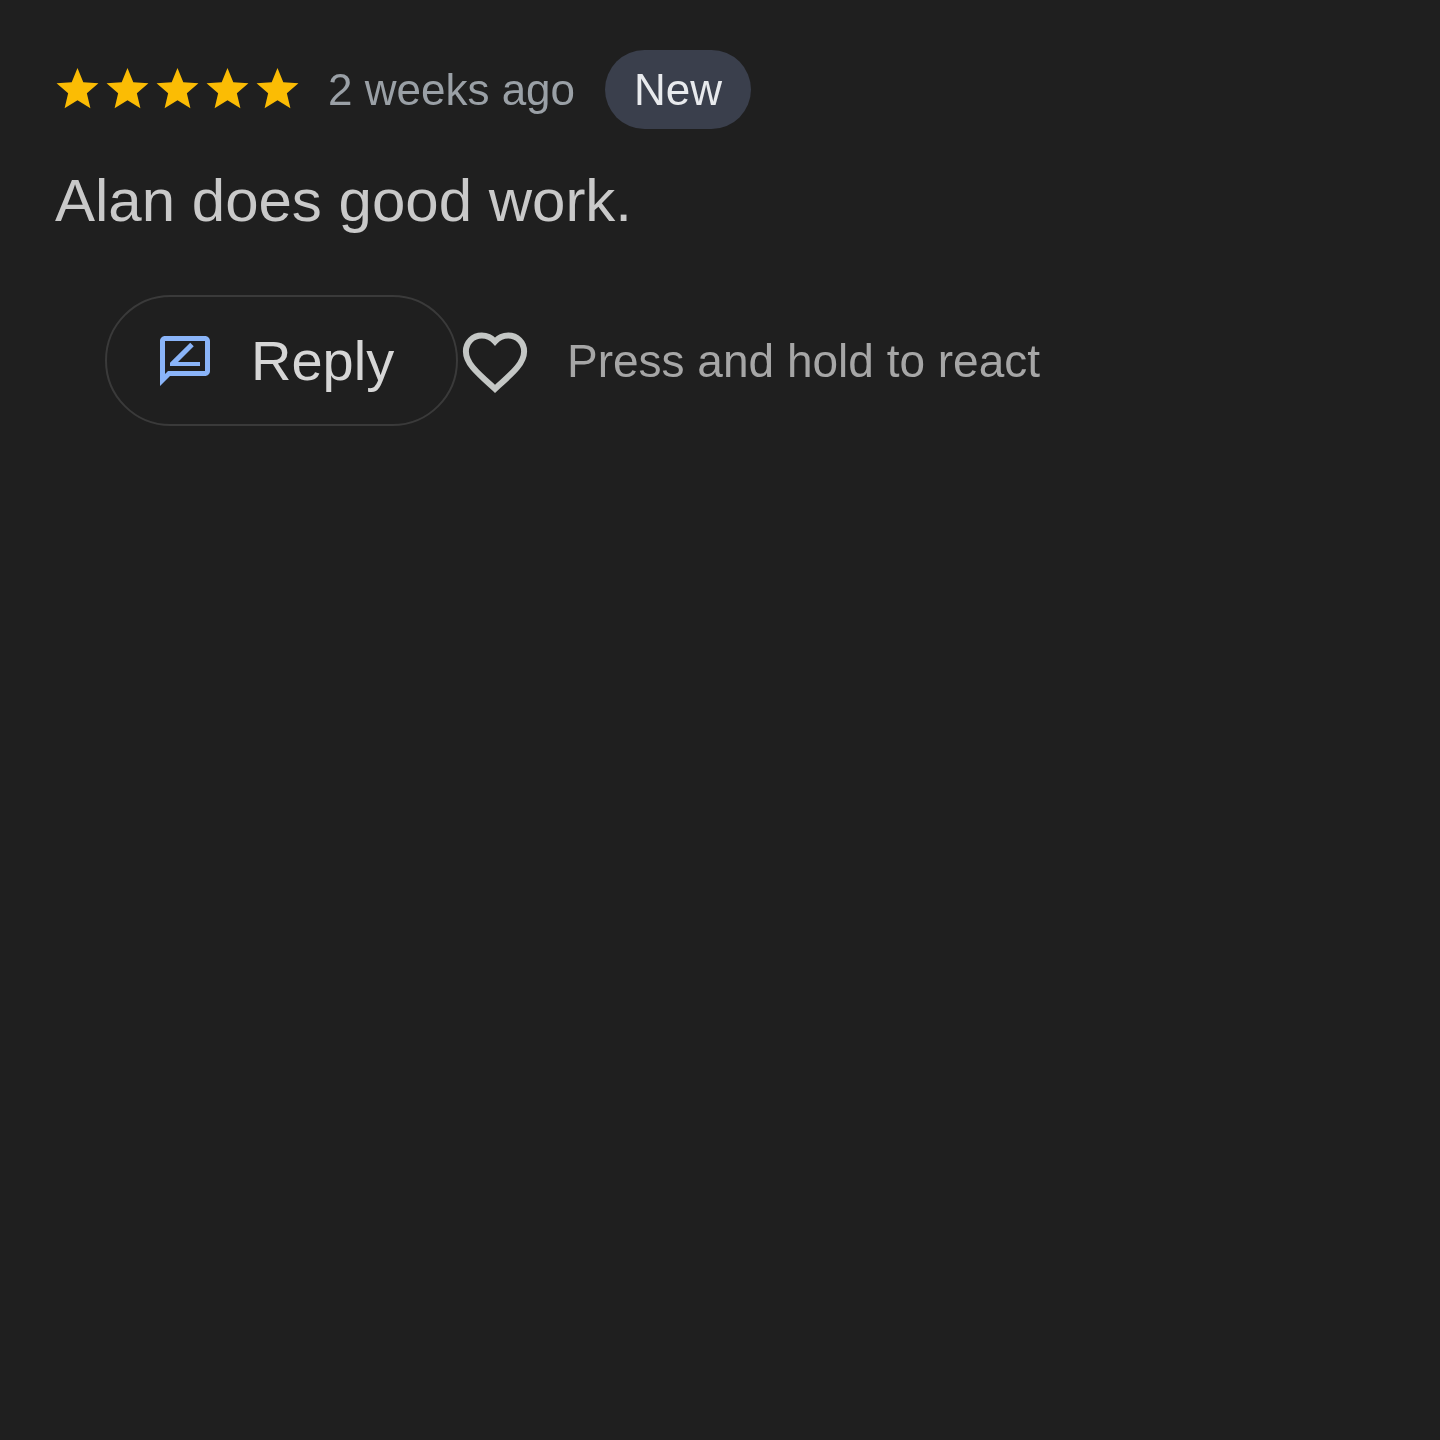 The height and width of the screenshot is (1440, 1440). What do you see at coordinates (804, 360) in the screenshot?
I see `react-hint: Press and hold to react` at bounding box center [804, 360].